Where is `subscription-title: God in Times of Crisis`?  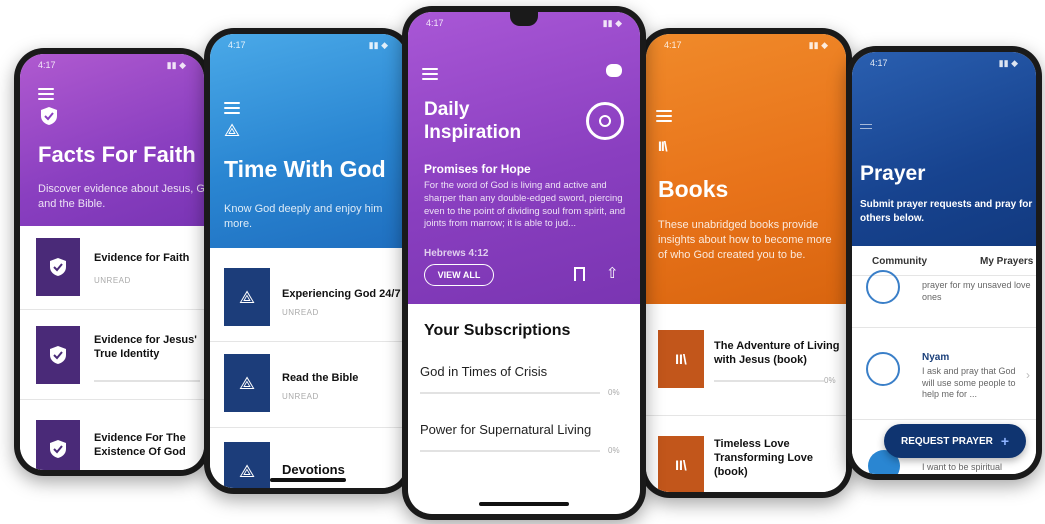
subscription-title: God in Times of Crisis is located at coordinates (484, 371).